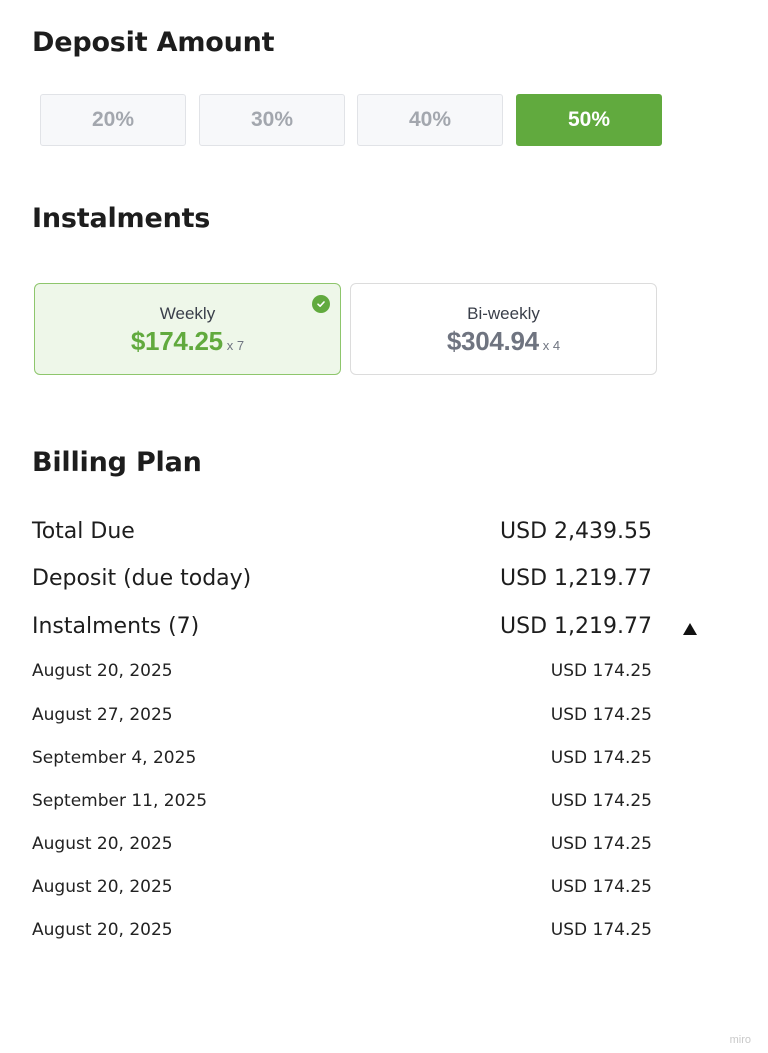  What do you see at coordinates (121, 218) in the screenshot?
I see `instalments-title: Instalments` at bounding box center [121, 218].